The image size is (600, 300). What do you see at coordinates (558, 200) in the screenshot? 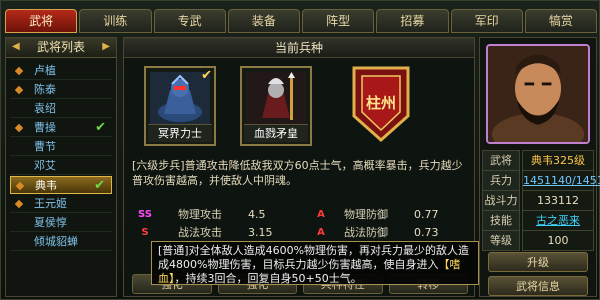
I see `hero-power: 133112` at bounding box center [558, 200].